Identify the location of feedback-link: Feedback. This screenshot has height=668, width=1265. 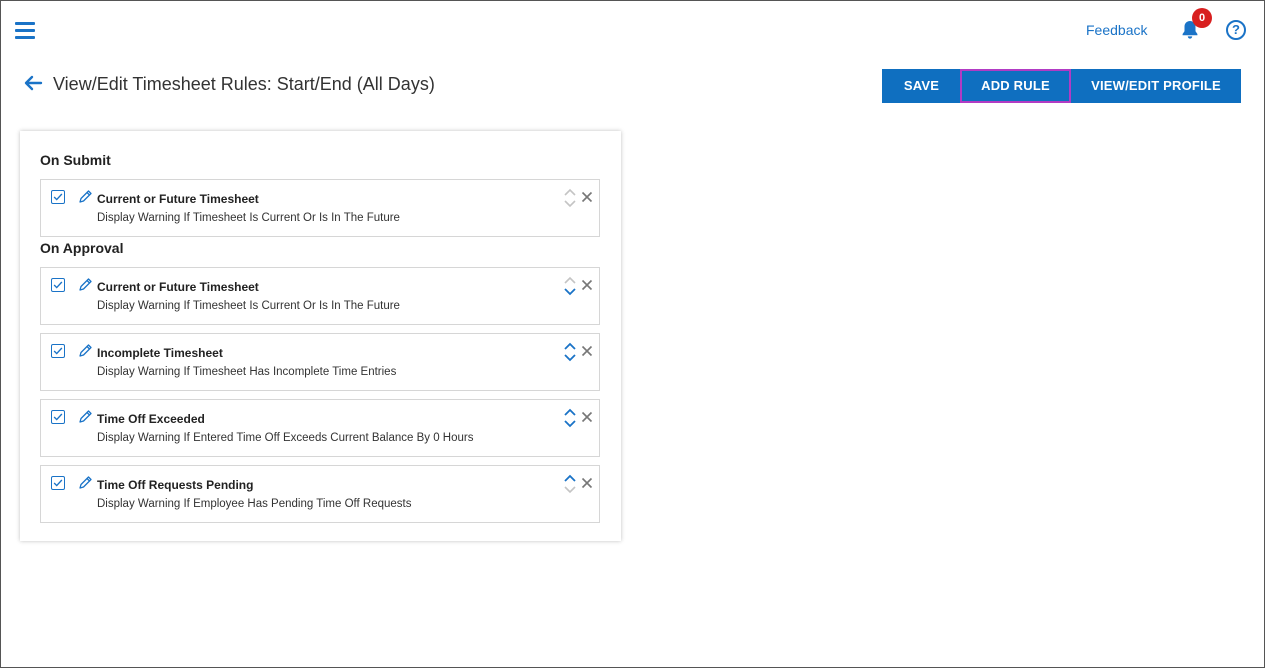
(1116, 30).